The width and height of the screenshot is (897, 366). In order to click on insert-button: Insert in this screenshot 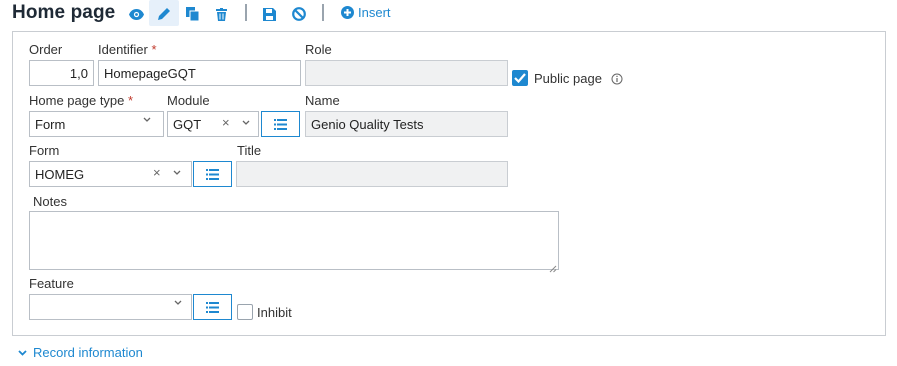, I will do `click(366, 12)`.